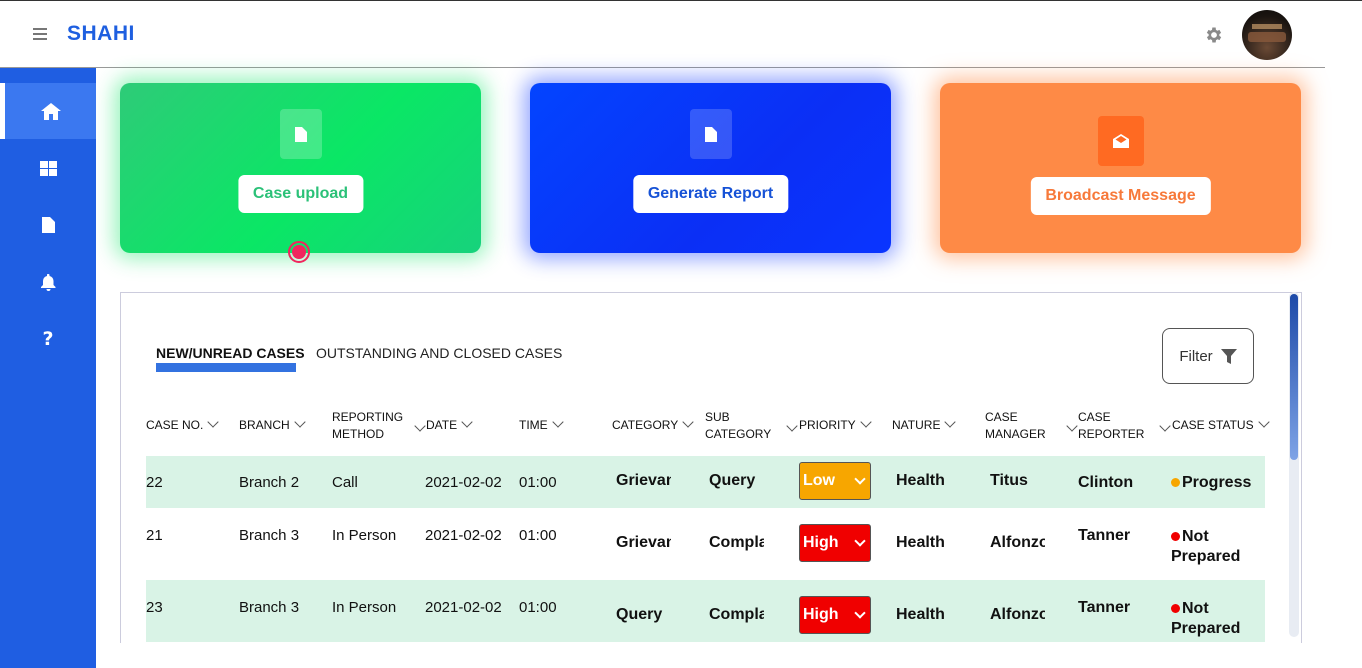 This screenshot has width=1362, height=668. What do you see at coordinates (48, 368) in the screenshot?
I see `sidebar: ?` at bounding box center [48, 368].